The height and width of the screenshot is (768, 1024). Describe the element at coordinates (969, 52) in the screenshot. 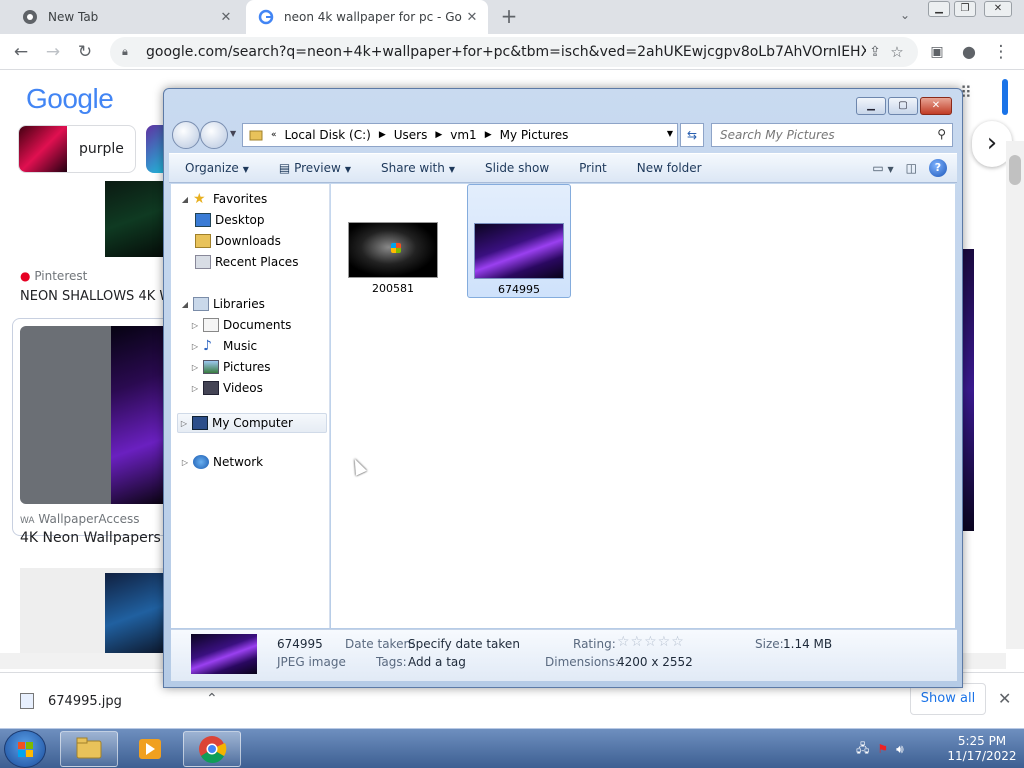

I see `profile-avatar-icon: ●` at that location.